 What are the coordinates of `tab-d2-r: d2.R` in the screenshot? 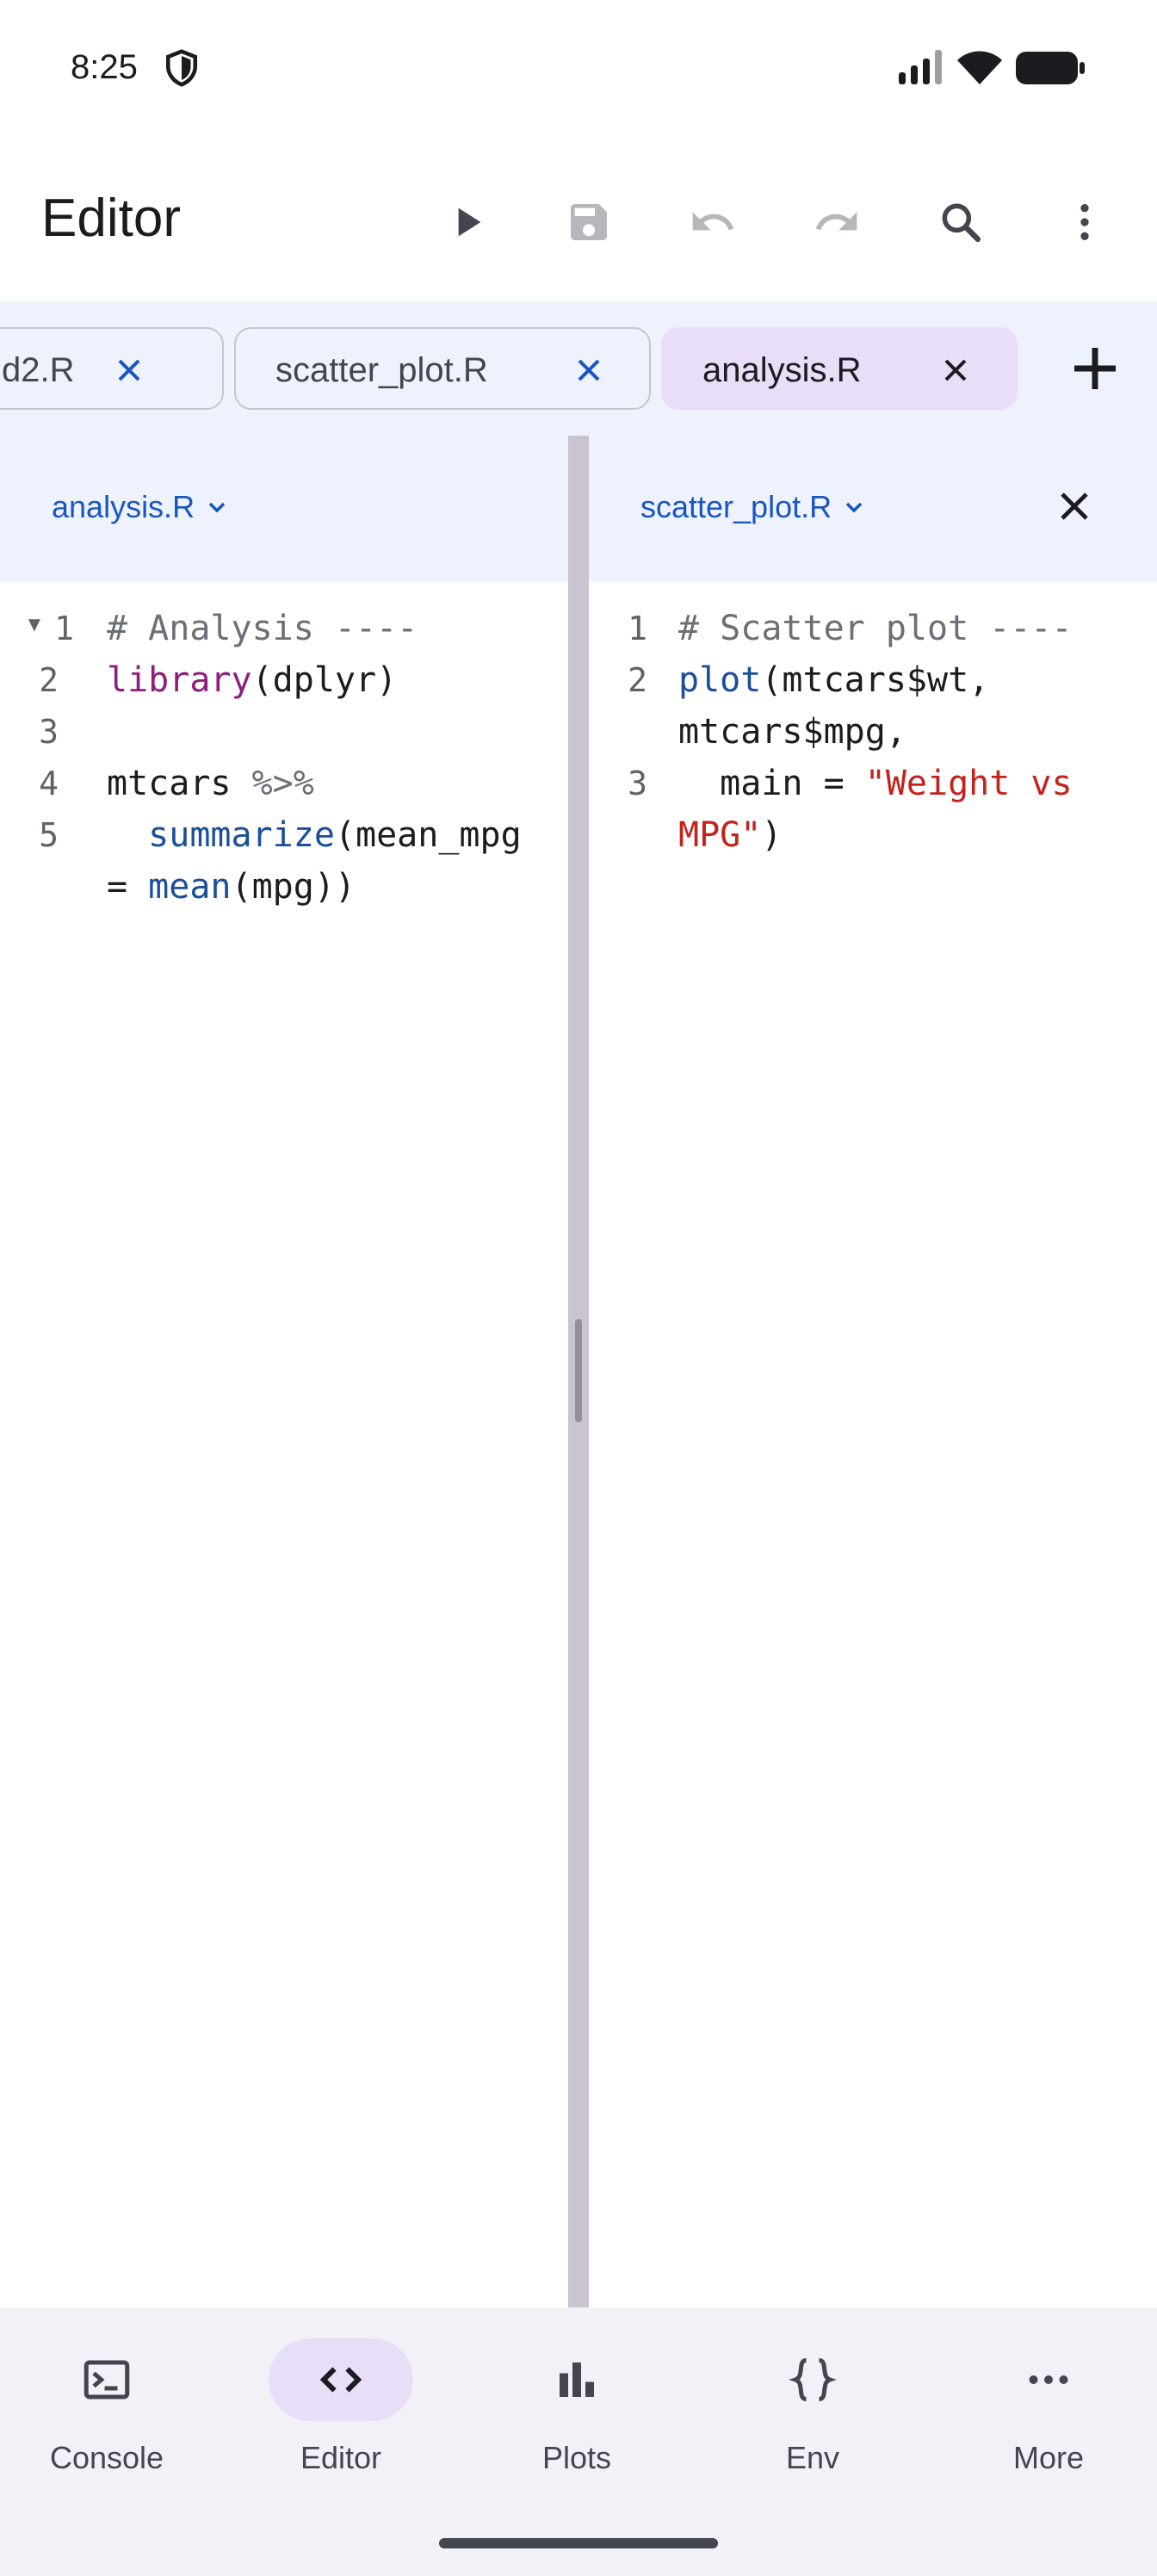 It's located at (112, 369).